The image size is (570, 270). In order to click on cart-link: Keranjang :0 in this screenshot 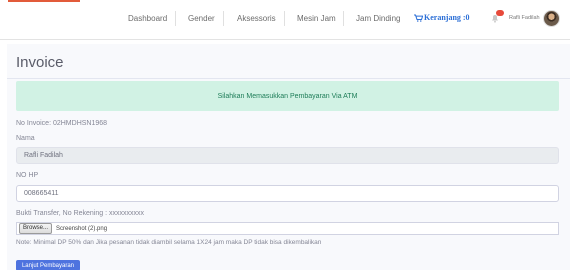, I will do `click(442, 17)`.